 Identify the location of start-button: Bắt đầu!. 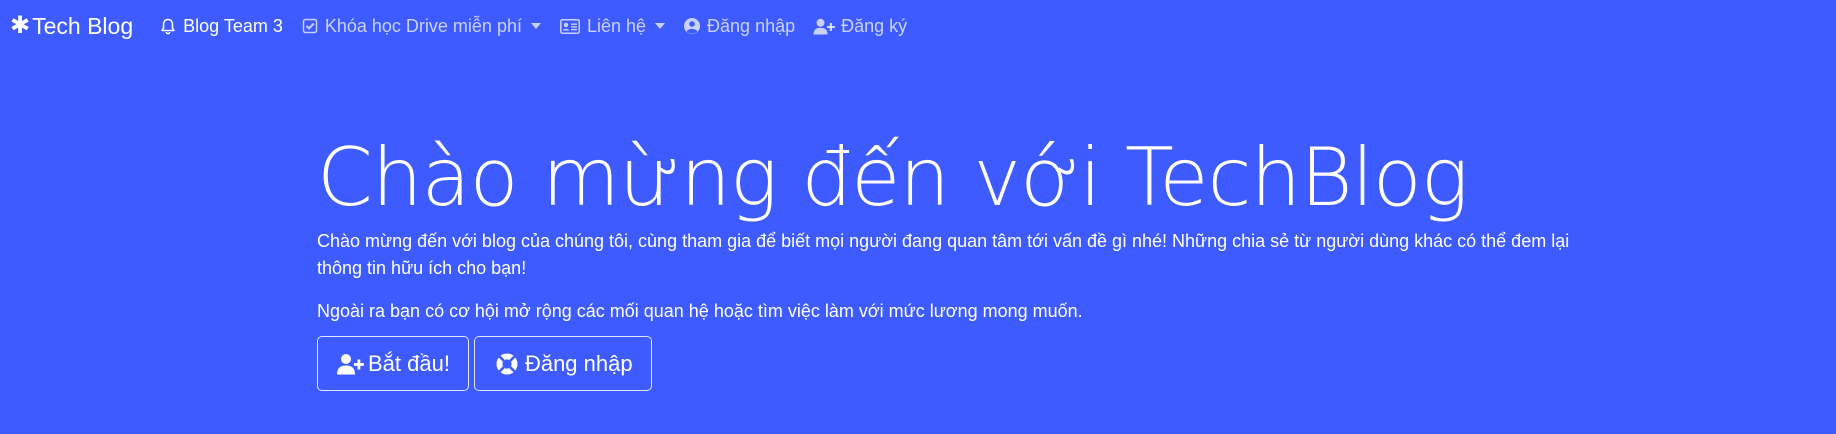
(393, 363).